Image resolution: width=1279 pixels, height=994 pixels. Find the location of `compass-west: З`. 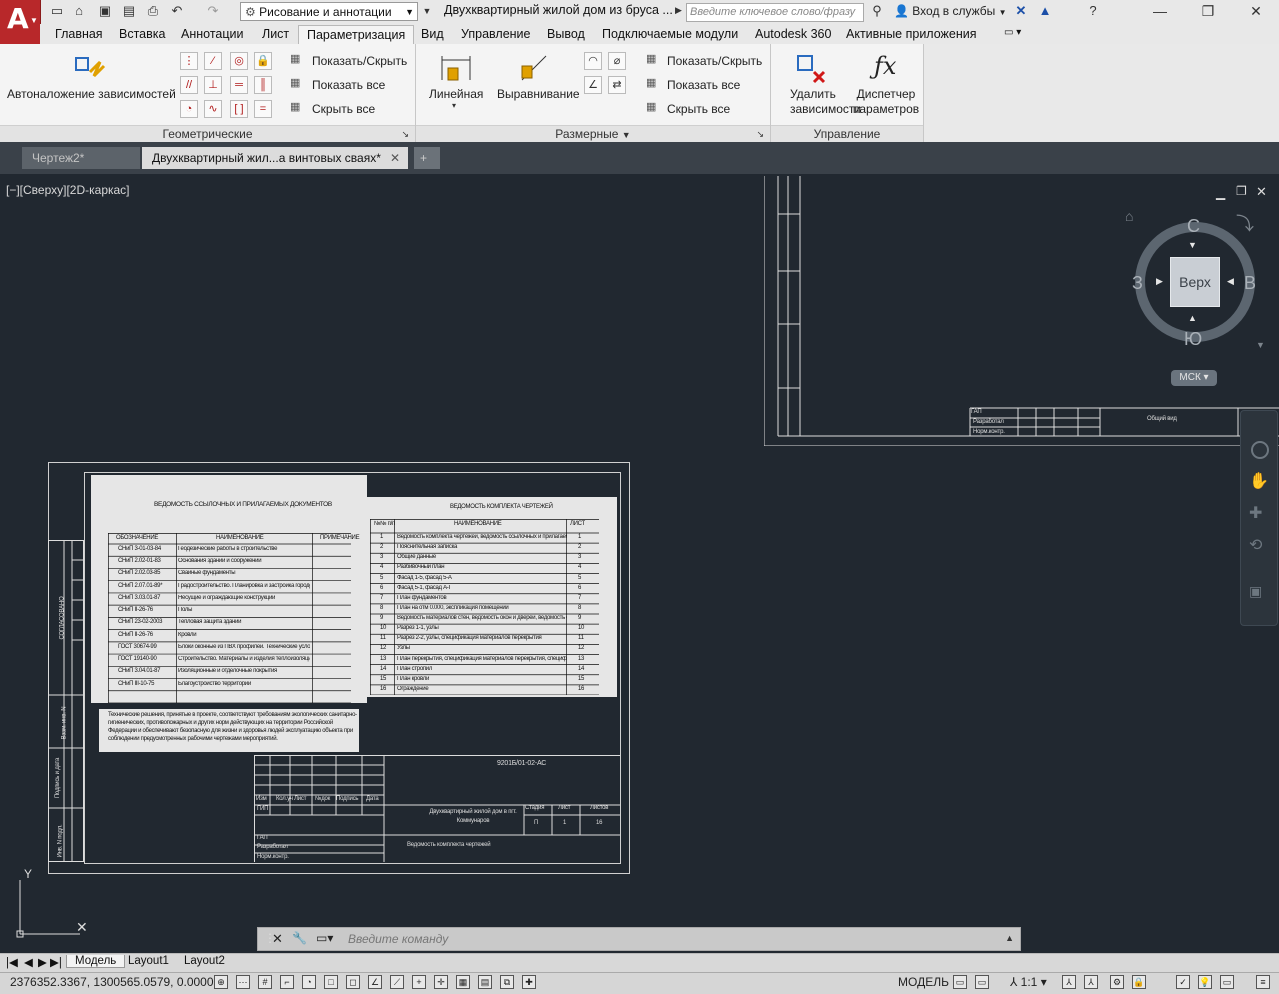

compass-west: З is located at coordinates (1137, 283).